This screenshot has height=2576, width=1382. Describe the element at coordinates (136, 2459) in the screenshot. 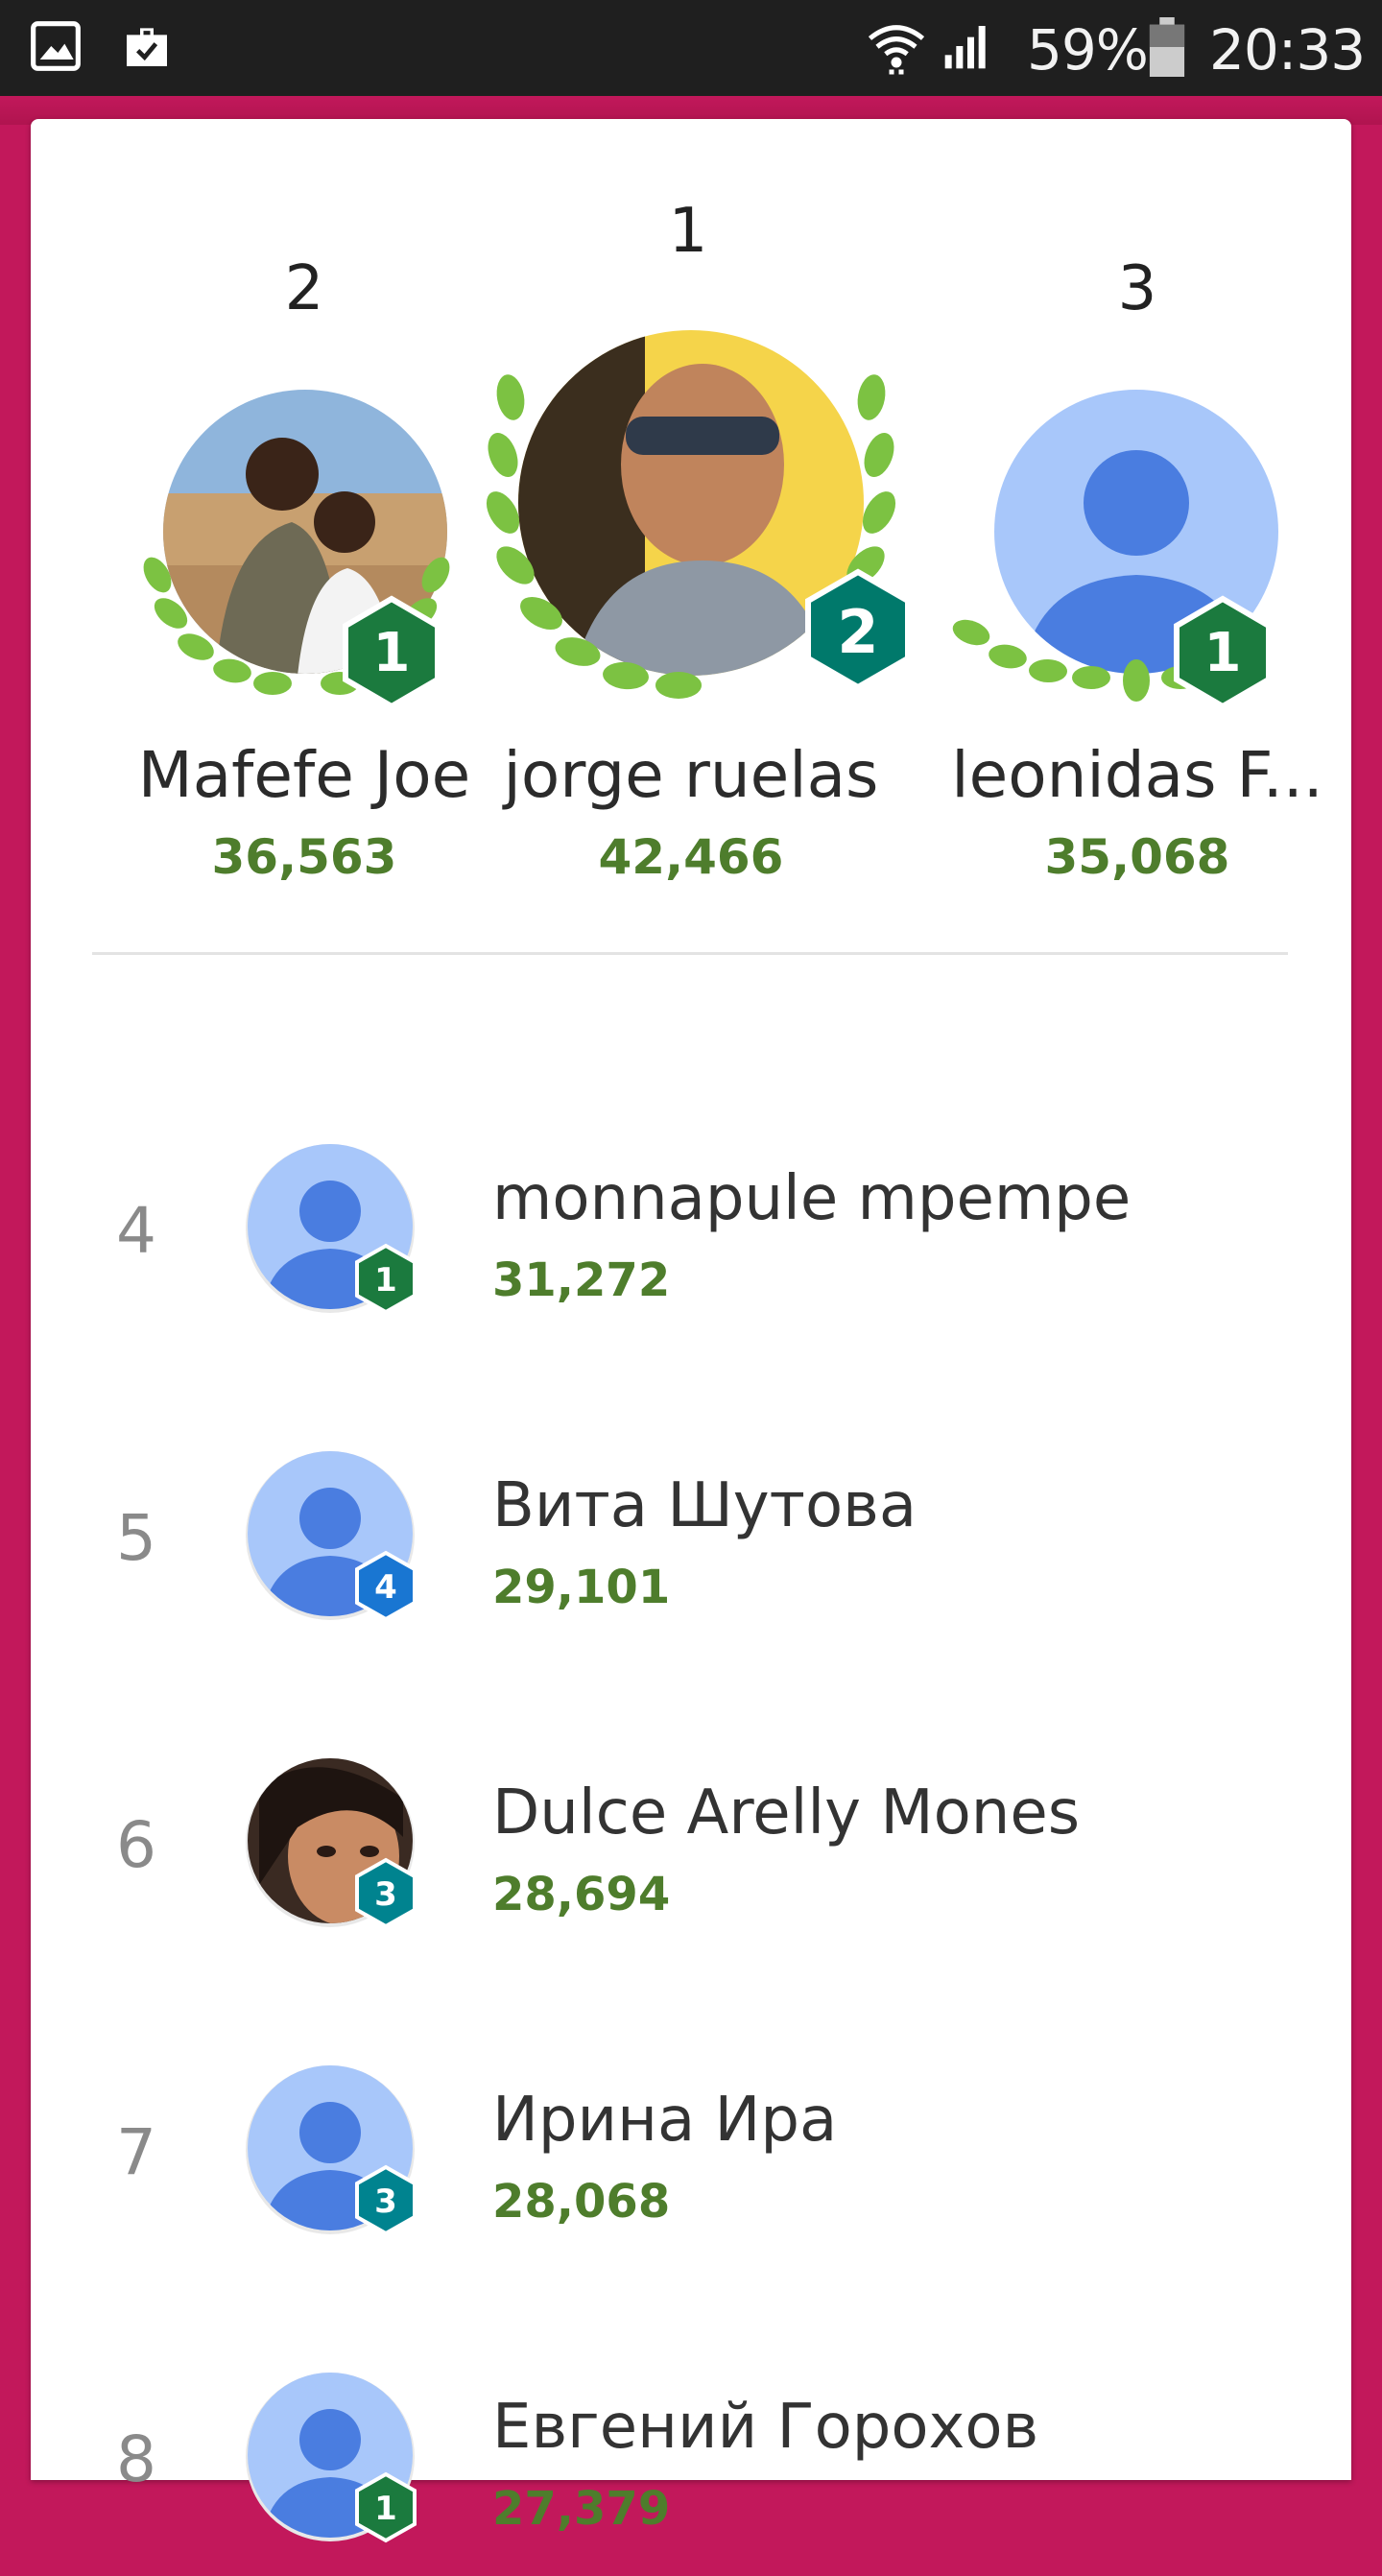

I see `row-rank: 8` at that location.